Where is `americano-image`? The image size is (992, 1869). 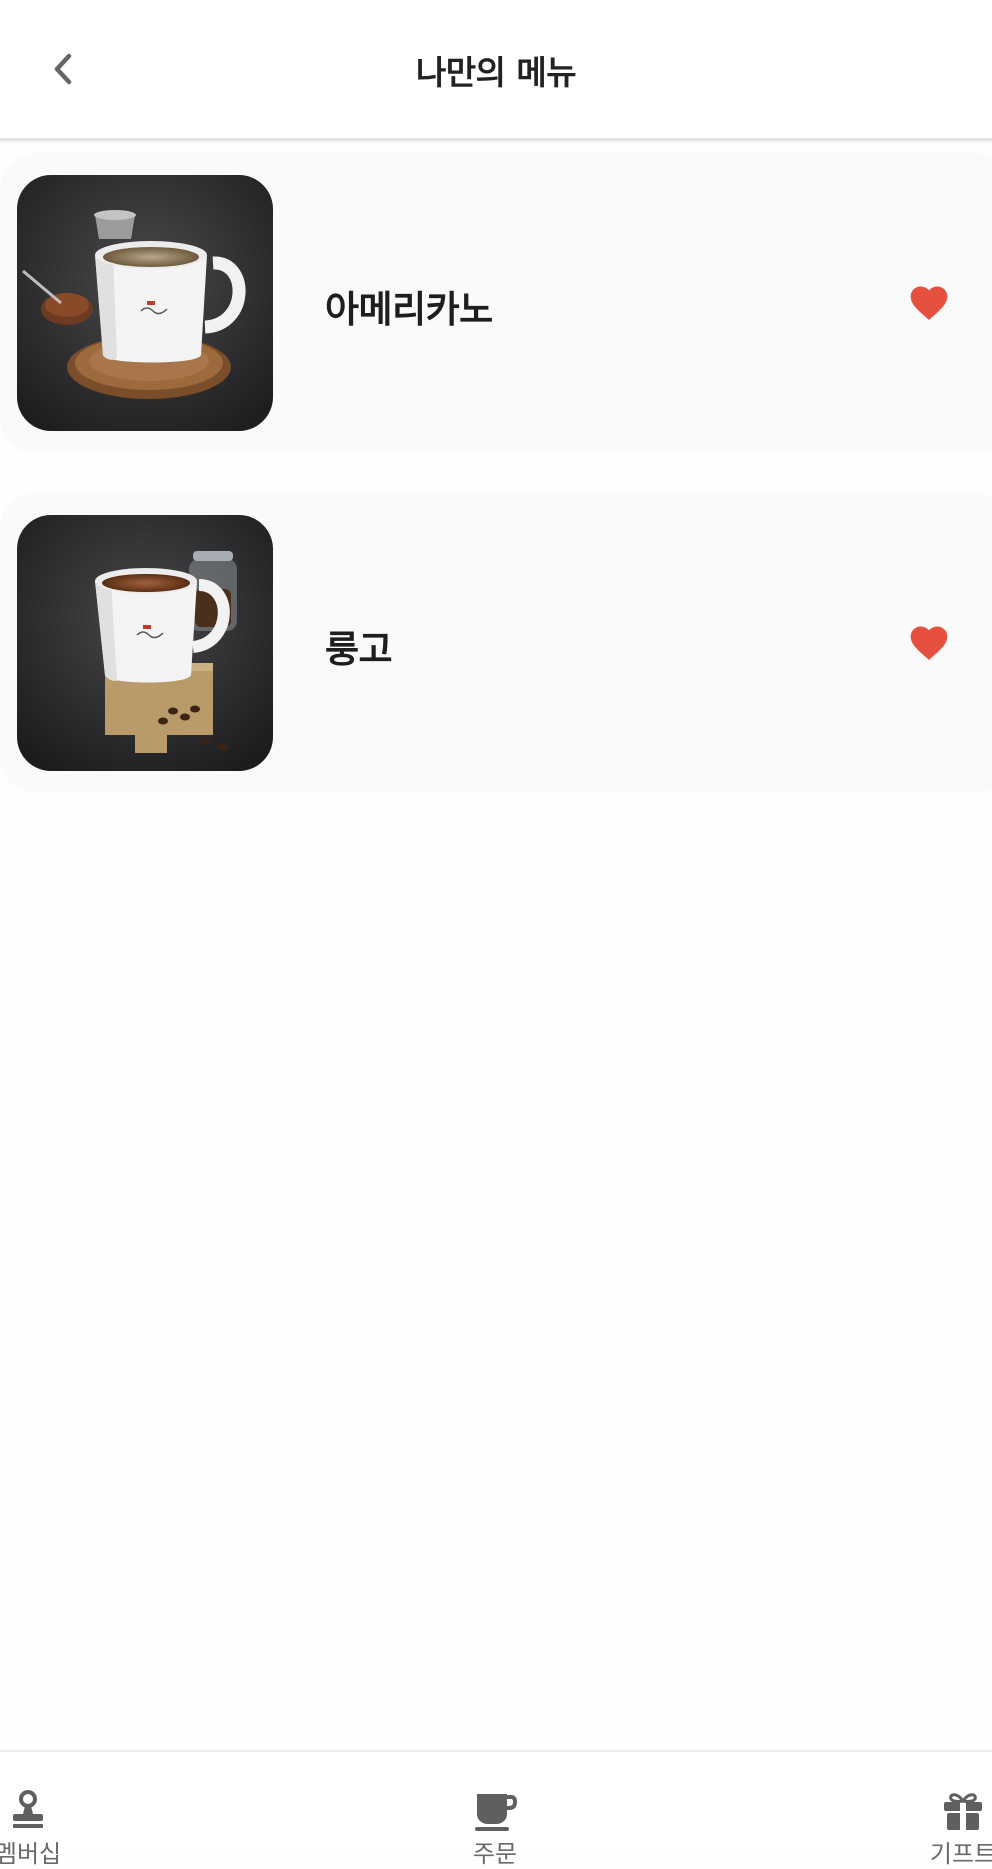 americano-image is located at coordinates (145, 303).